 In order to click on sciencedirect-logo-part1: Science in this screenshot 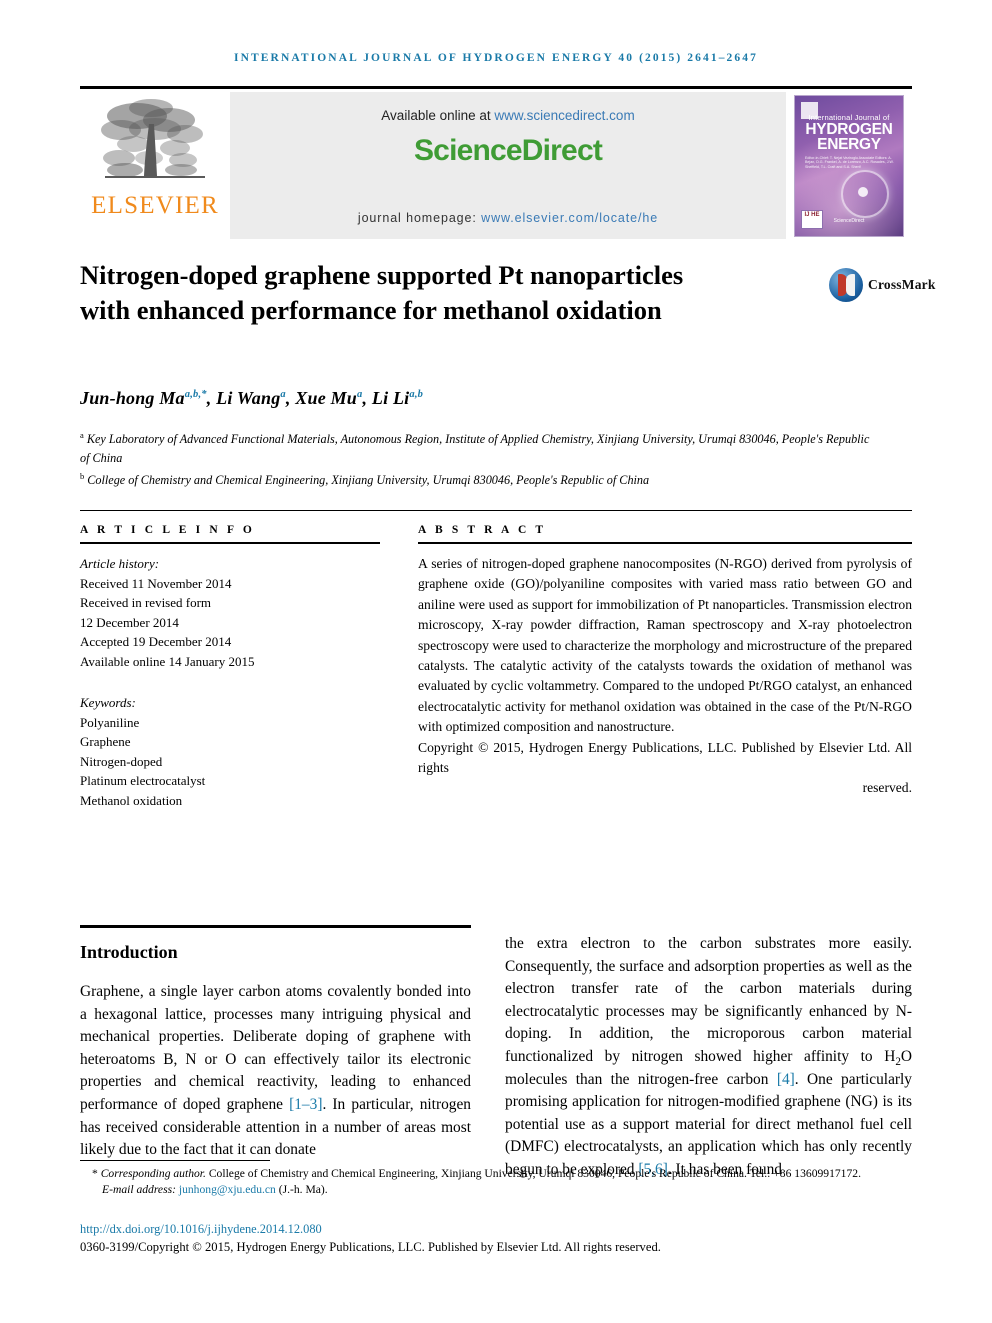, I will do `click(468, 150)`.